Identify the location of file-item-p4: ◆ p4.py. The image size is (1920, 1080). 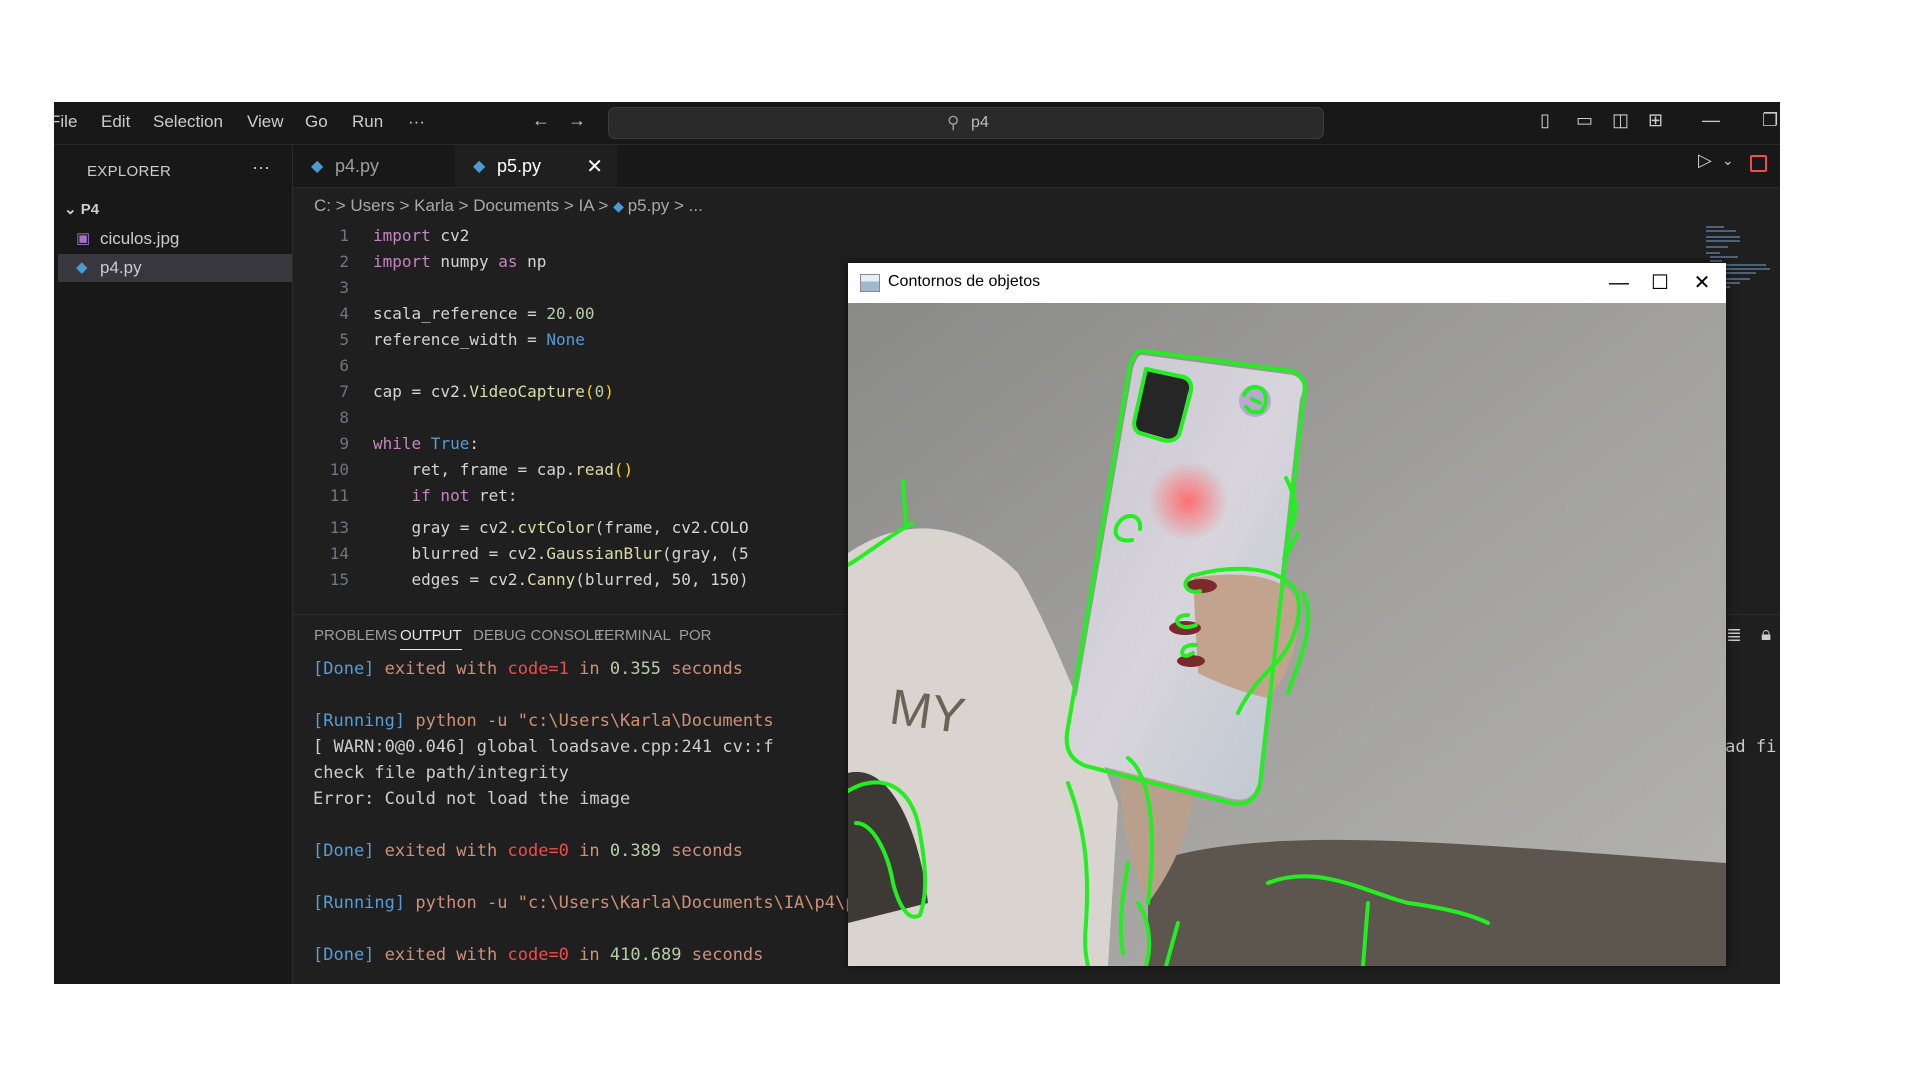
(175, 268).